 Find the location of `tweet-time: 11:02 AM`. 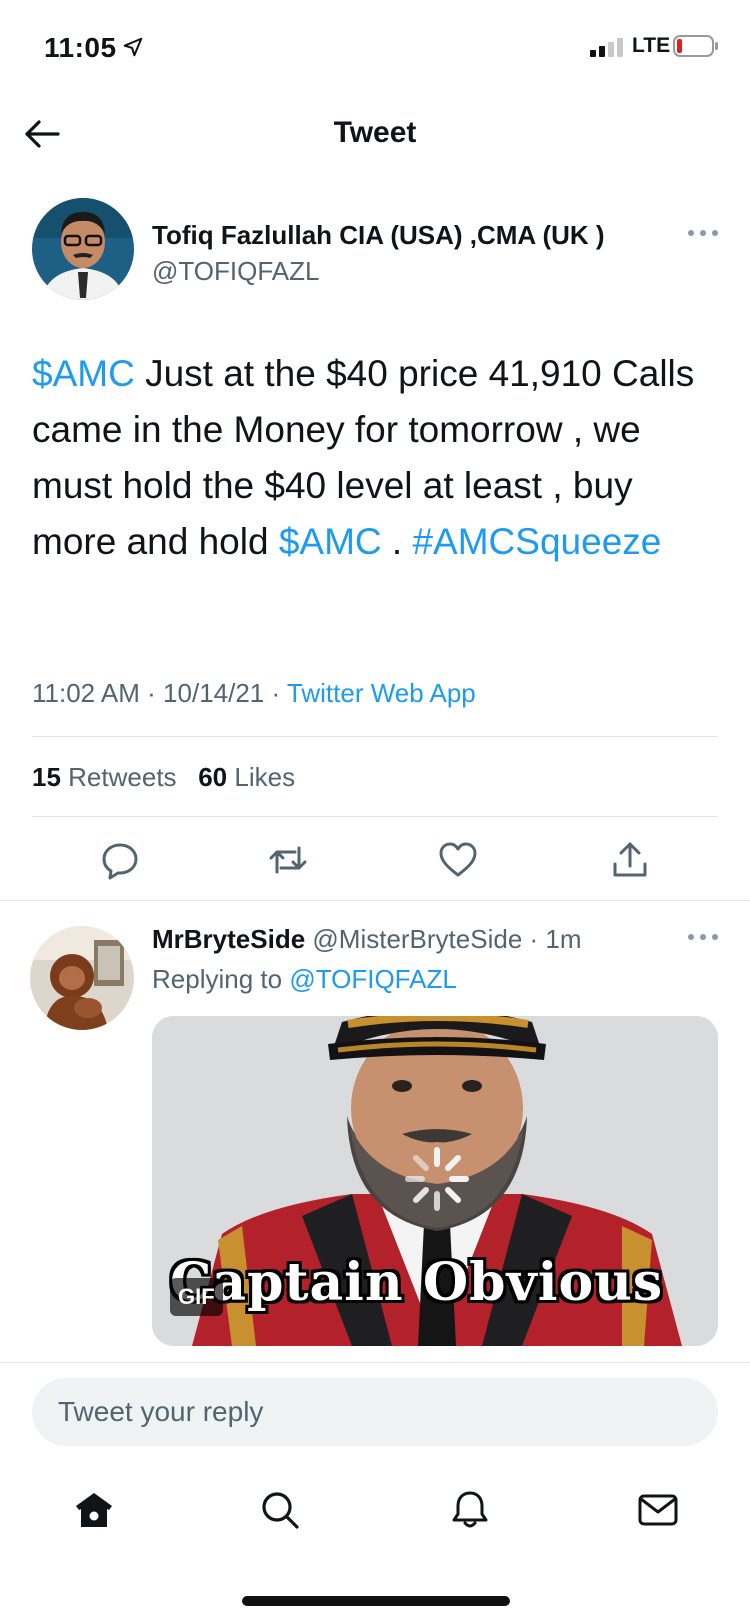

tweet-time: 11:02 AM is located at coordinates (86, 693).